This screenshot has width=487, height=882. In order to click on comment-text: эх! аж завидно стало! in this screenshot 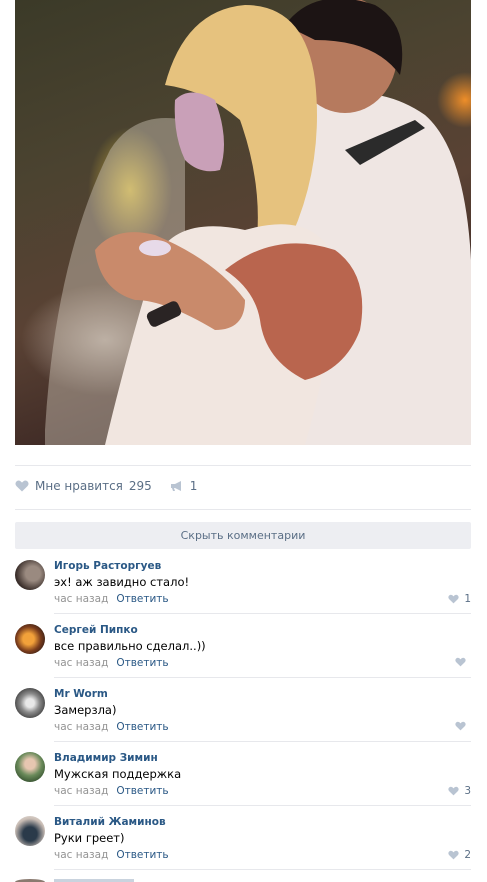, I will do `click(122, 582)`.